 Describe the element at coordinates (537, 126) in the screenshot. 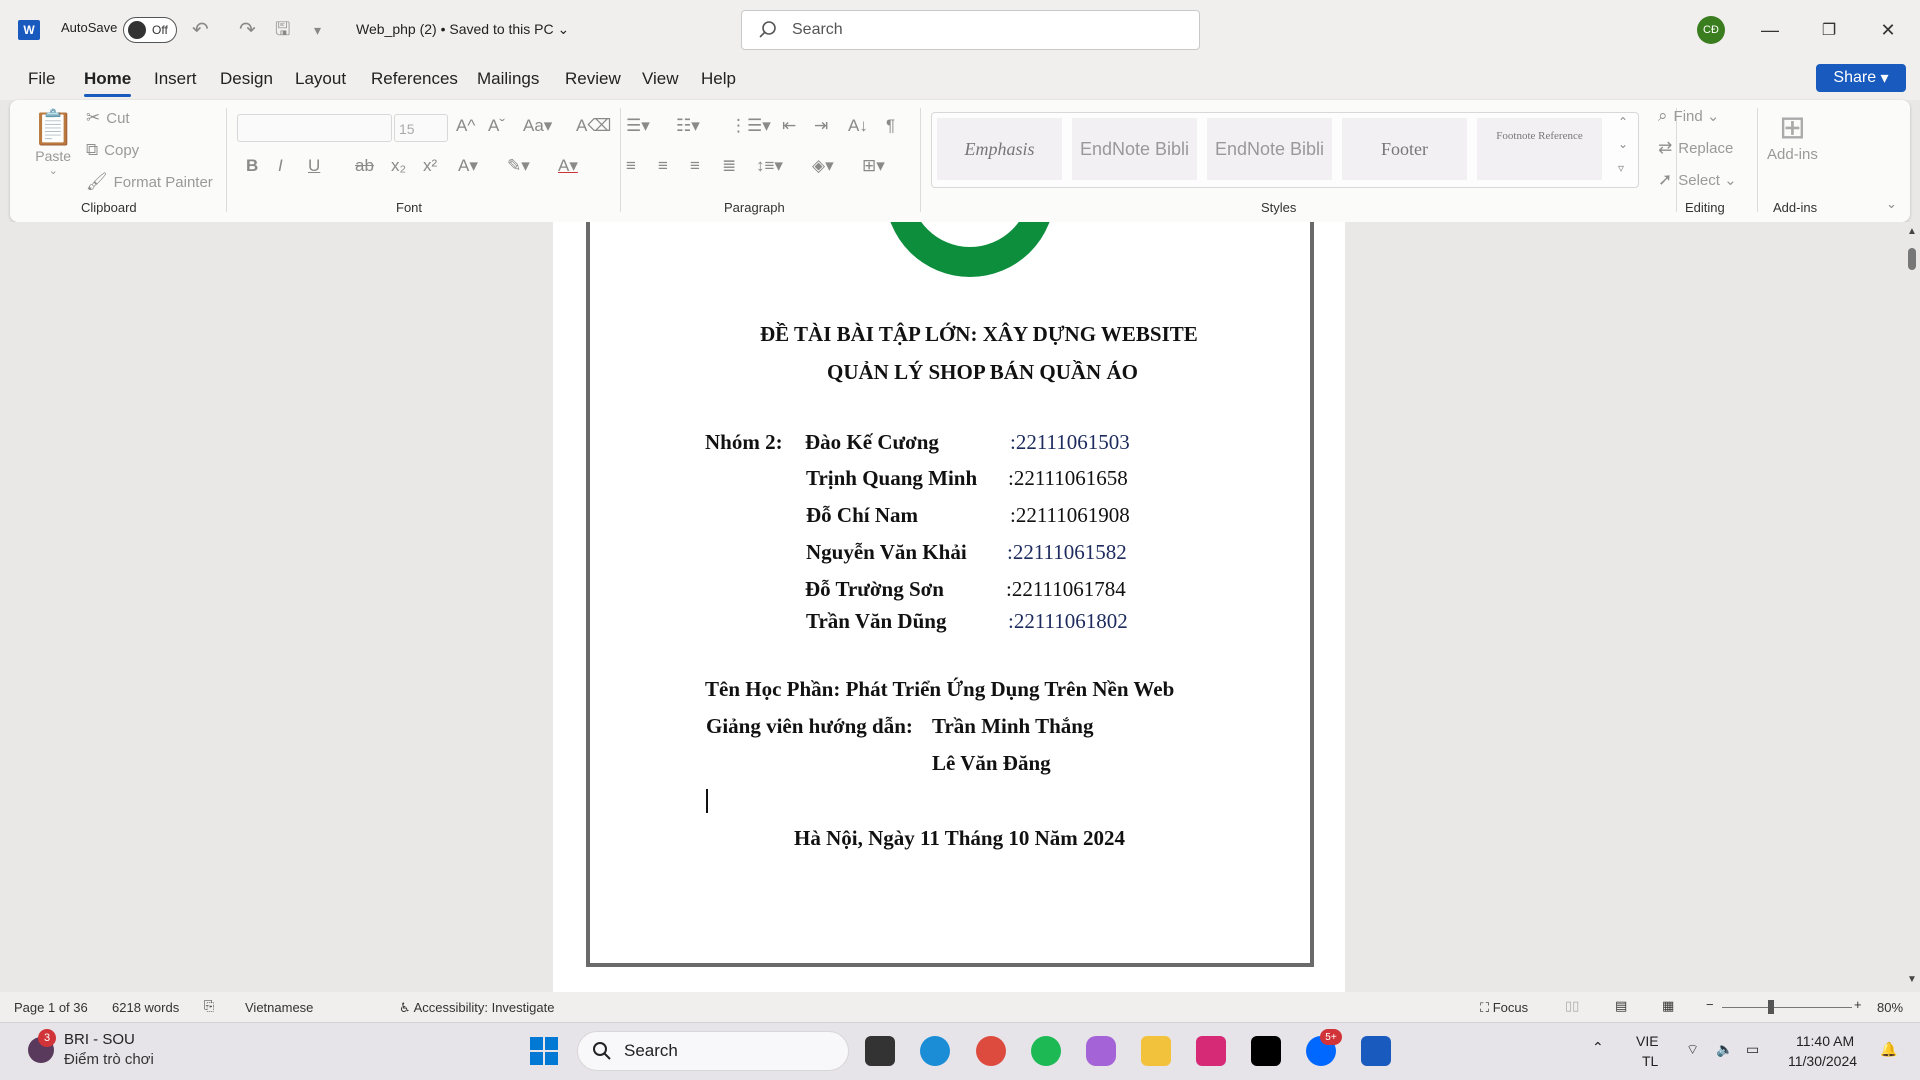

I see `change-case-icon: Aa▾` at that location.